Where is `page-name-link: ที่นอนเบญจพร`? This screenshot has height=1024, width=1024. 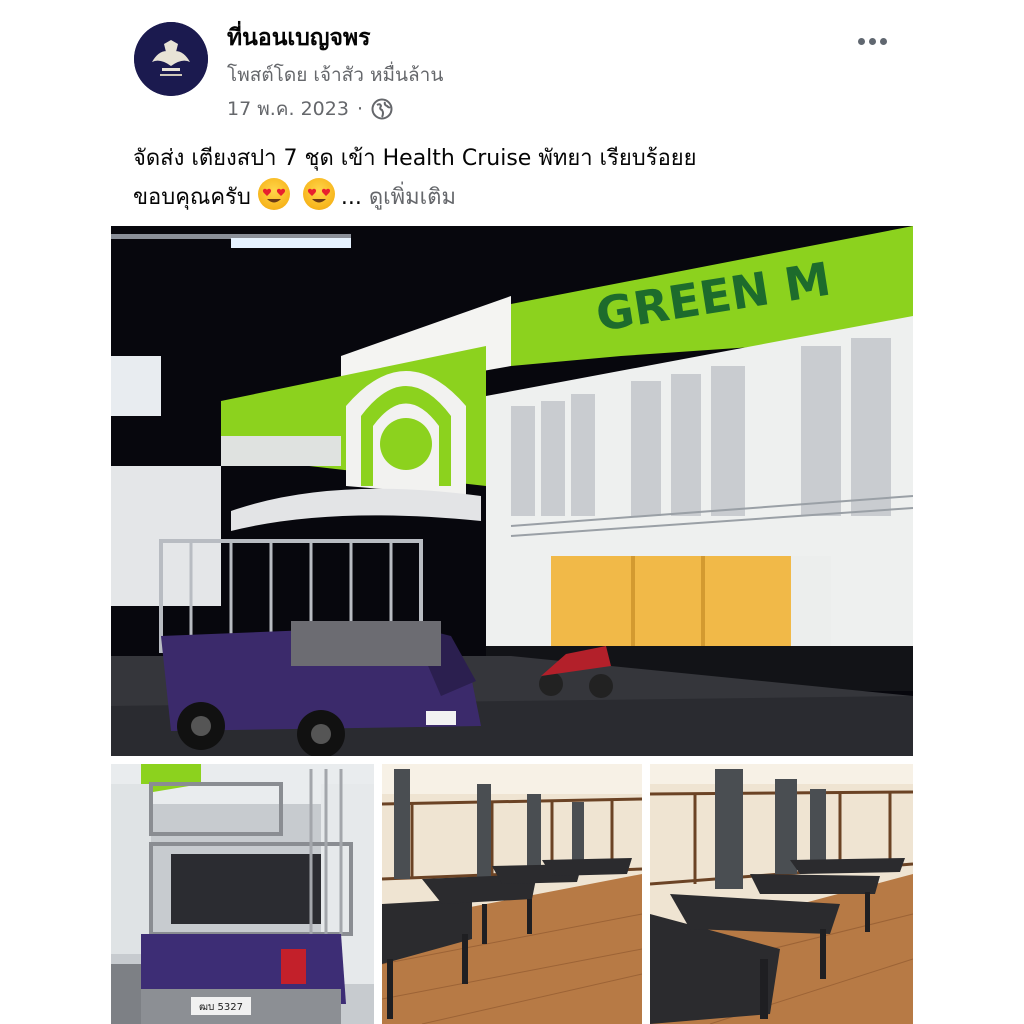
page-name-link: ที่นอนเบญจพร is located at coordinates (298, 38).